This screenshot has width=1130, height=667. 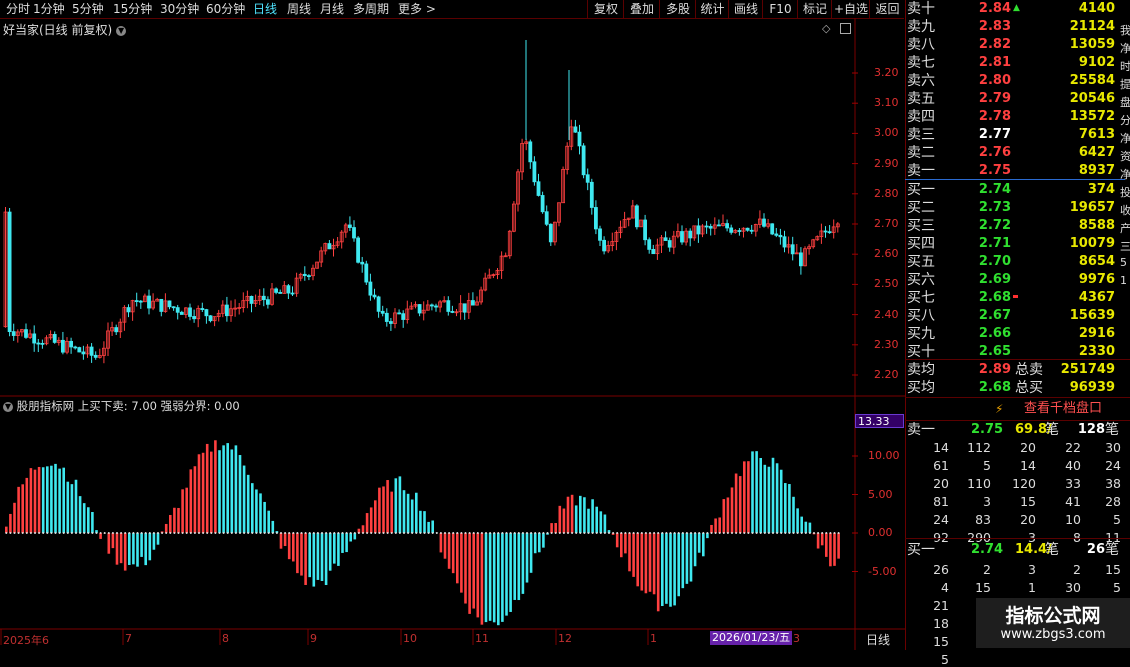 I want to click on level-price: 2.76, so click(x=991, y=153).